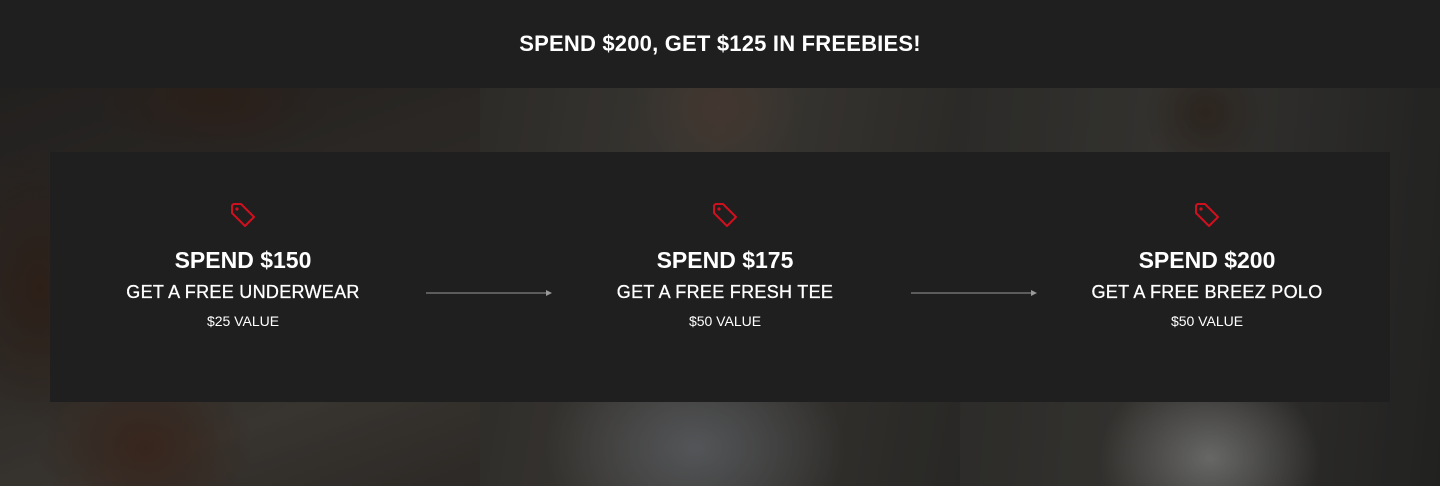  I want to click on tier-reward: GET A FREE UNDERWEAR, so click(243, 292).